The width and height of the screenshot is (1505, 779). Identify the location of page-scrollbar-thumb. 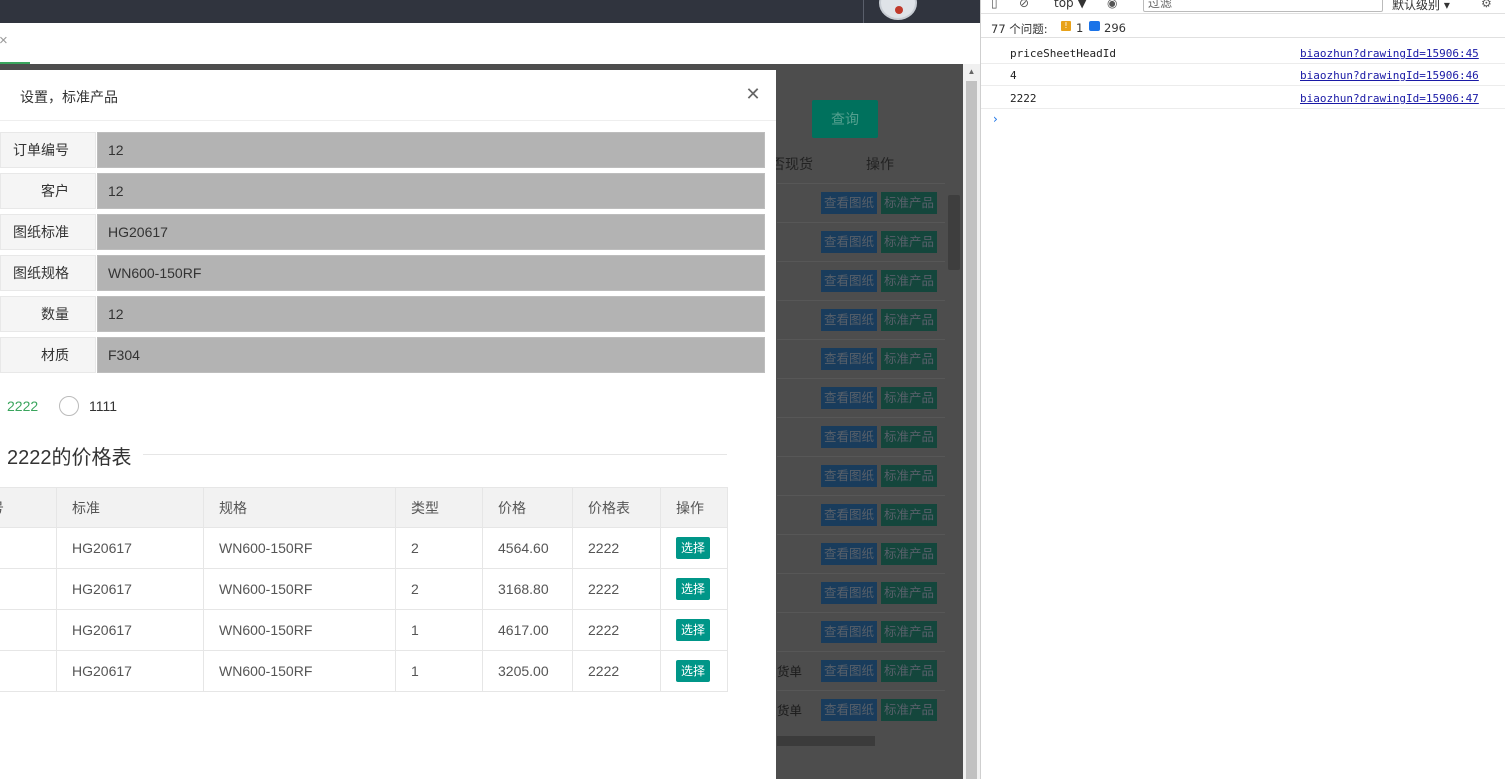
(971, 430).